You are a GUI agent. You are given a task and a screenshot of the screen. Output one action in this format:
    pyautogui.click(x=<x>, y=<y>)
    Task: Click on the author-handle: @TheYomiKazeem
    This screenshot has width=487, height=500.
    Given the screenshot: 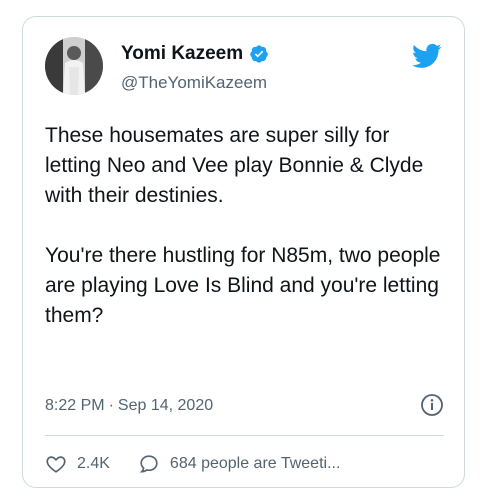 What is the action you would take?
    pyautogui.click(x=194, y=83)
    